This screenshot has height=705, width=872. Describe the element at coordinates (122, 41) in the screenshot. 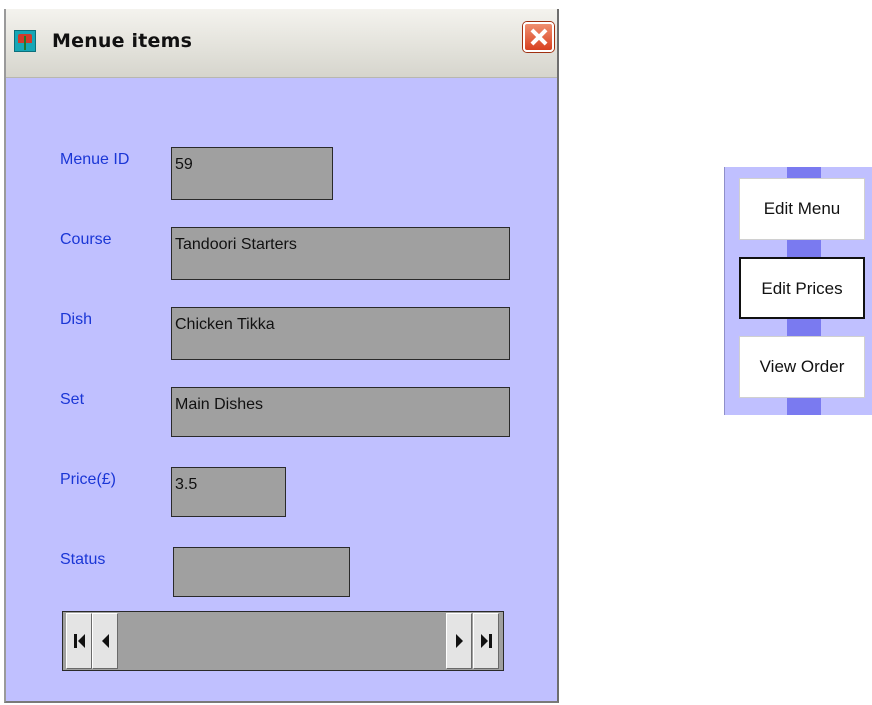

I see `window-title: Menue items` at that location.